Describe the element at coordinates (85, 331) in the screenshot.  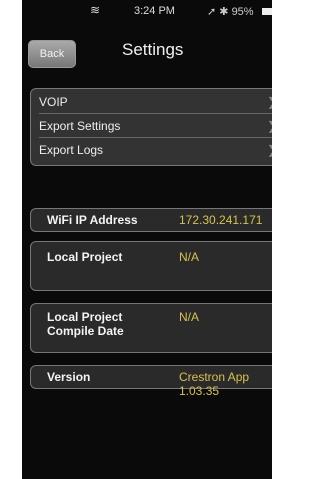
I see `compile-date-label-line2: Compile Date` at that location.